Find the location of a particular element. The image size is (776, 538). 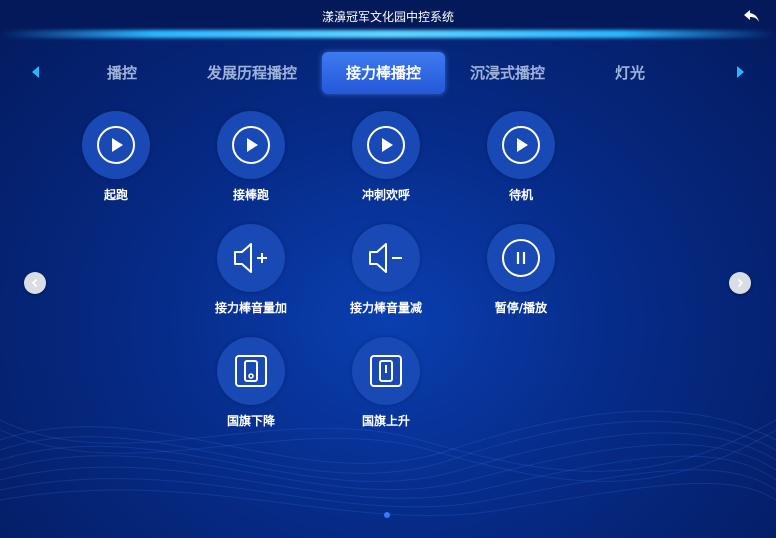

tab-history-broadcast: 发展历程播控 is located at coordinates (252, 73).